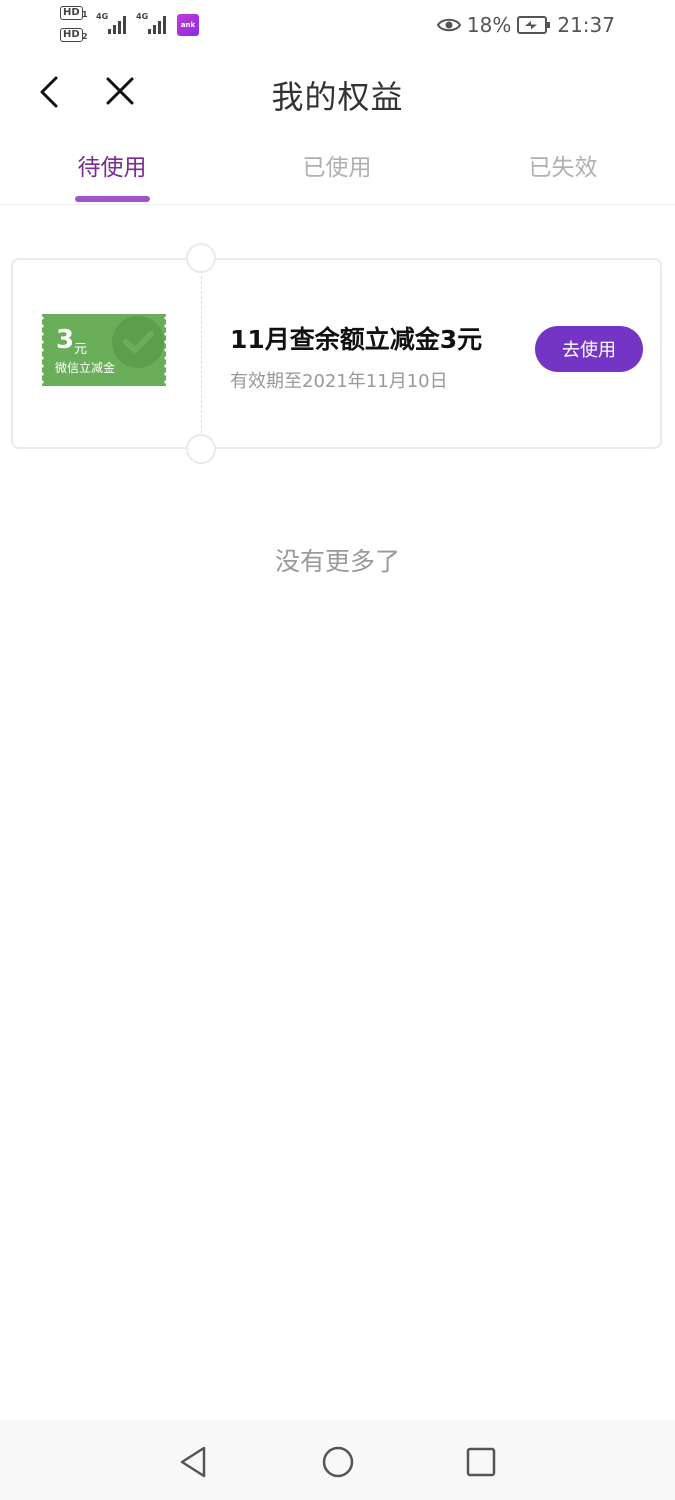 The height and width of the screenshot is (1500, 675). I want to click on system-nav-bar, so click(337, 1460).